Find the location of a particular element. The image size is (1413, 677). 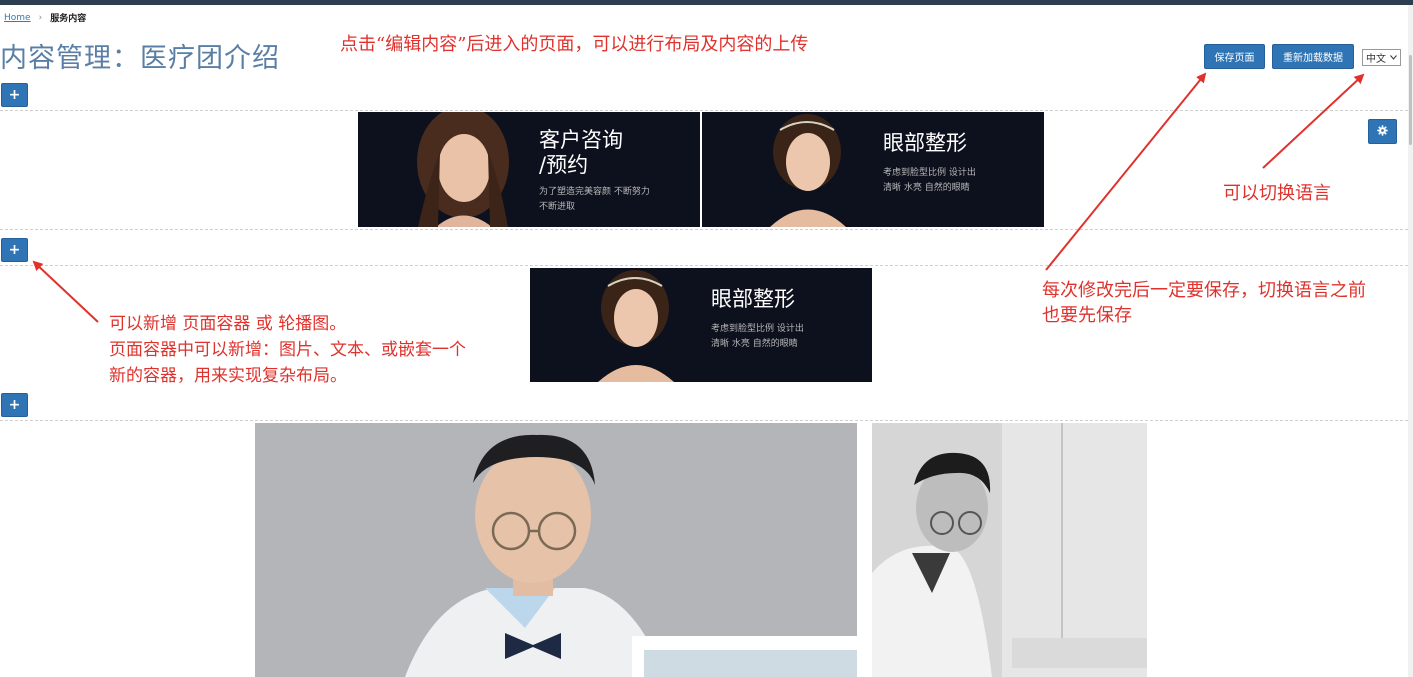

language-select: 中文 is located at coordinates (1381, 57).